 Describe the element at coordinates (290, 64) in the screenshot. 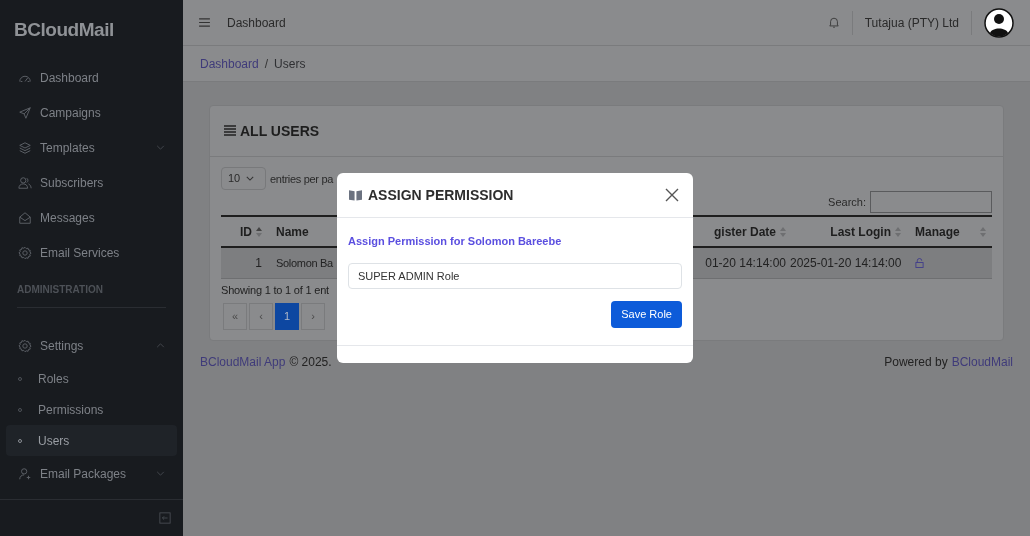

I see `breadcrumb-current: Users` at that location.